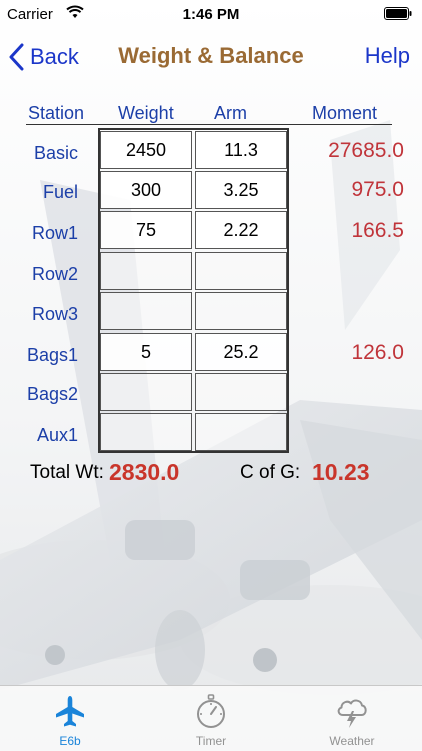 Image resolution: width=422 pixels, height=751 pixels. What do you see at coordinates (70, 711) in the screenshot?
I see `airplane-icon` at bounding box center [70, 711].